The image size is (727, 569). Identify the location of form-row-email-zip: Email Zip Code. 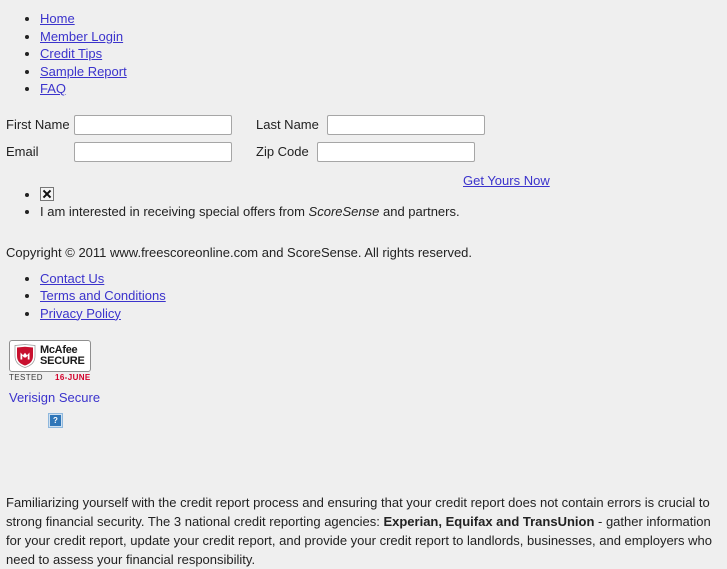
(366, 152).